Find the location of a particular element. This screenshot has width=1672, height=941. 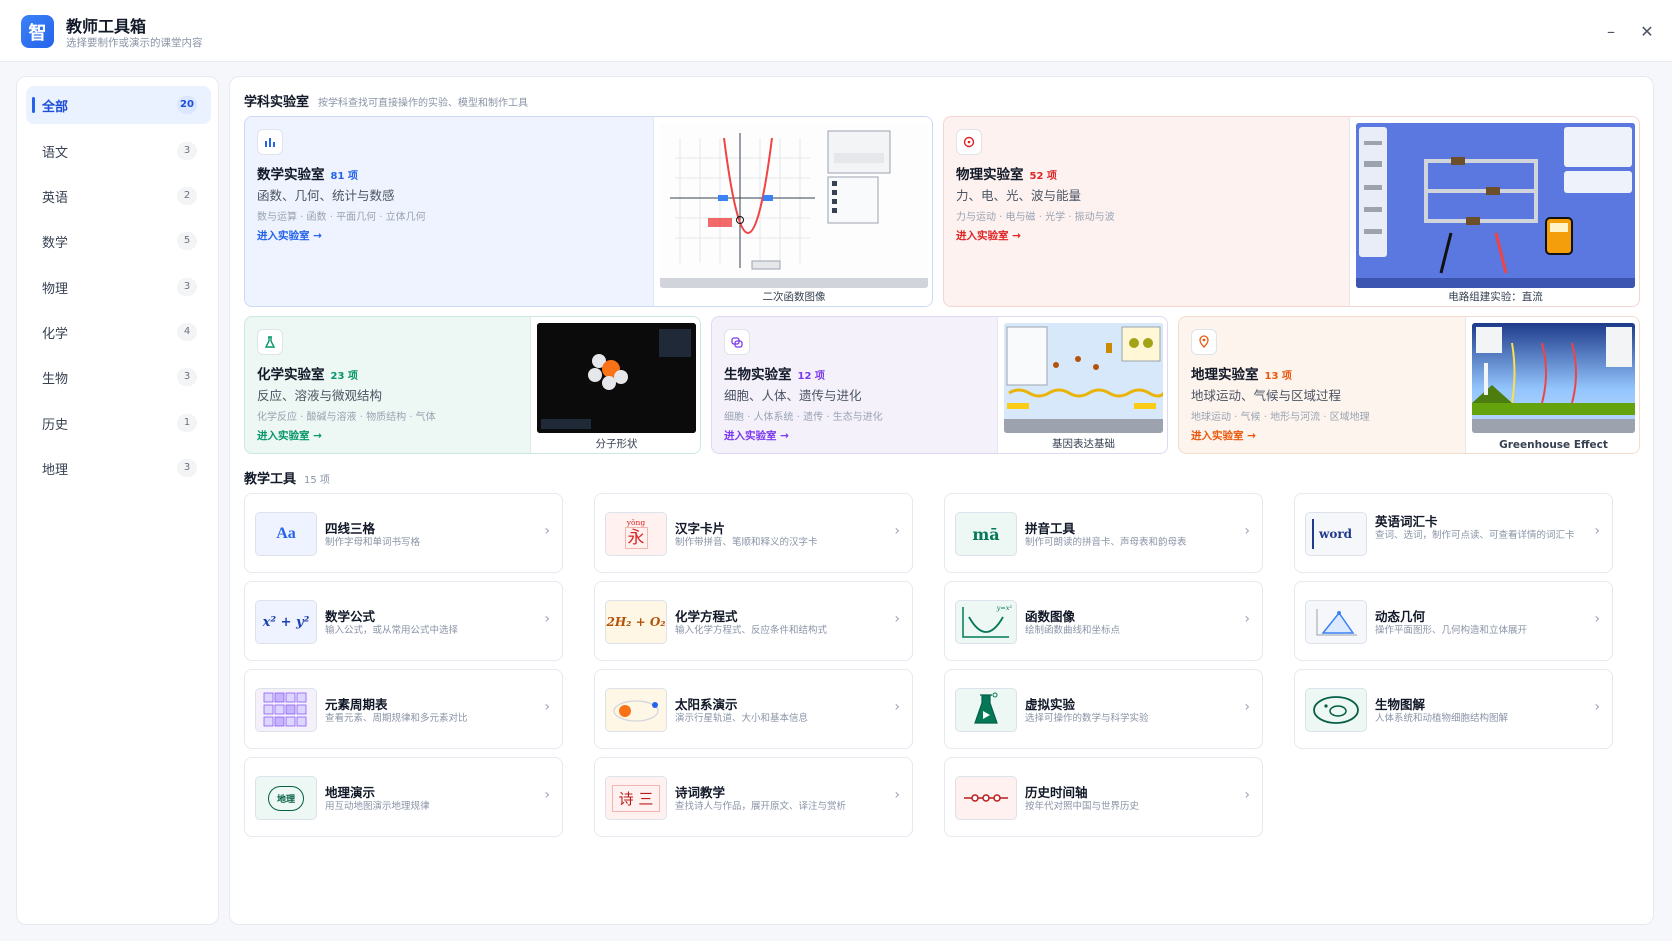

tools-section-count: 15 项 is located at coordinates (317, 480).